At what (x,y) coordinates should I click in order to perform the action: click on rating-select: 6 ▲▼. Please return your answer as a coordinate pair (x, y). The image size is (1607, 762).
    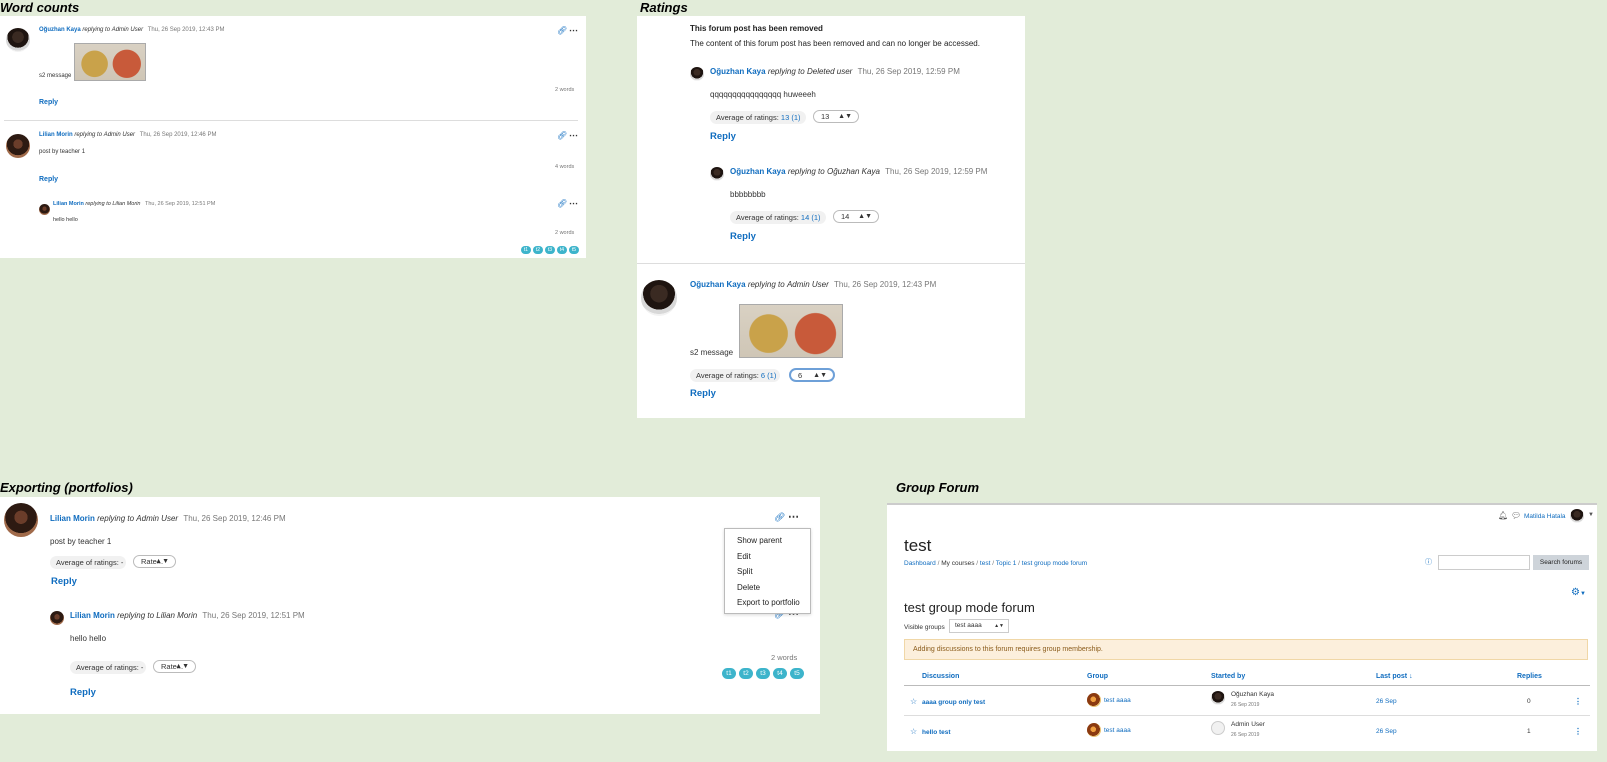
    Looking at the image, I should click on (812, 375).